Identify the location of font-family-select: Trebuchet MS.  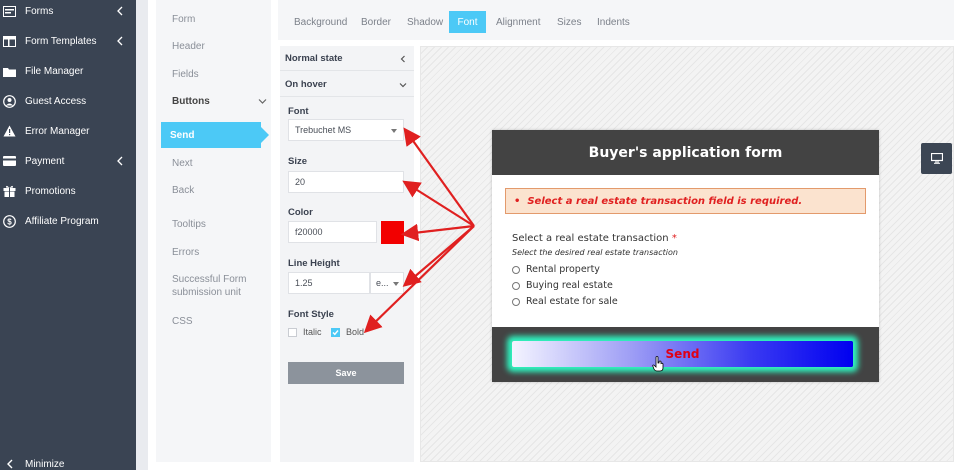
(346, 130).